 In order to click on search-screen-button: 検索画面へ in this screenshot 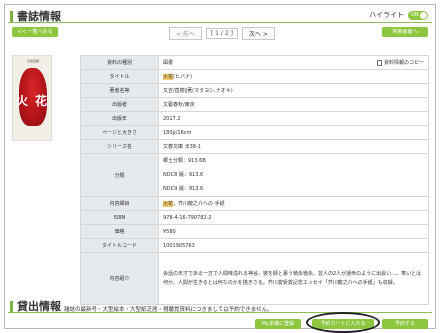, I will do `click(405, 32)`.